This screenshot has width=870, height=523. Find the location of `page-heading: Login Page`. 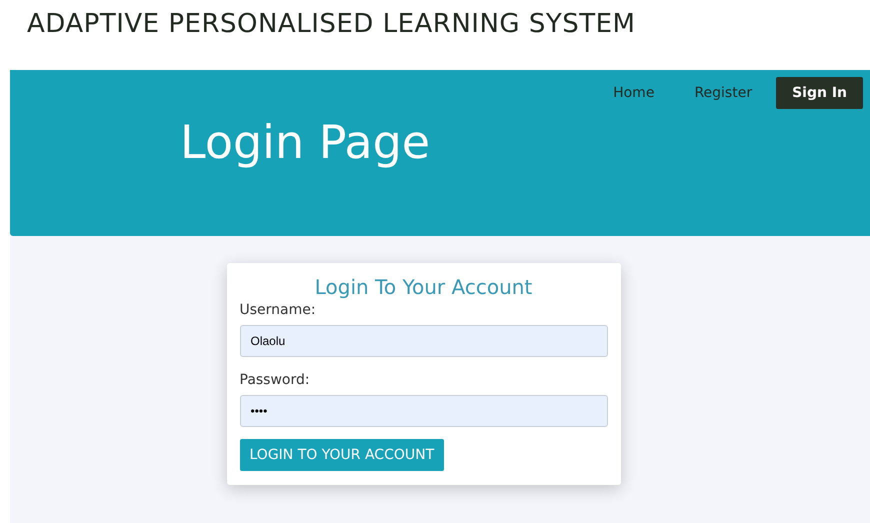

page-heading: Login Page is located at coordinates (306, 142).